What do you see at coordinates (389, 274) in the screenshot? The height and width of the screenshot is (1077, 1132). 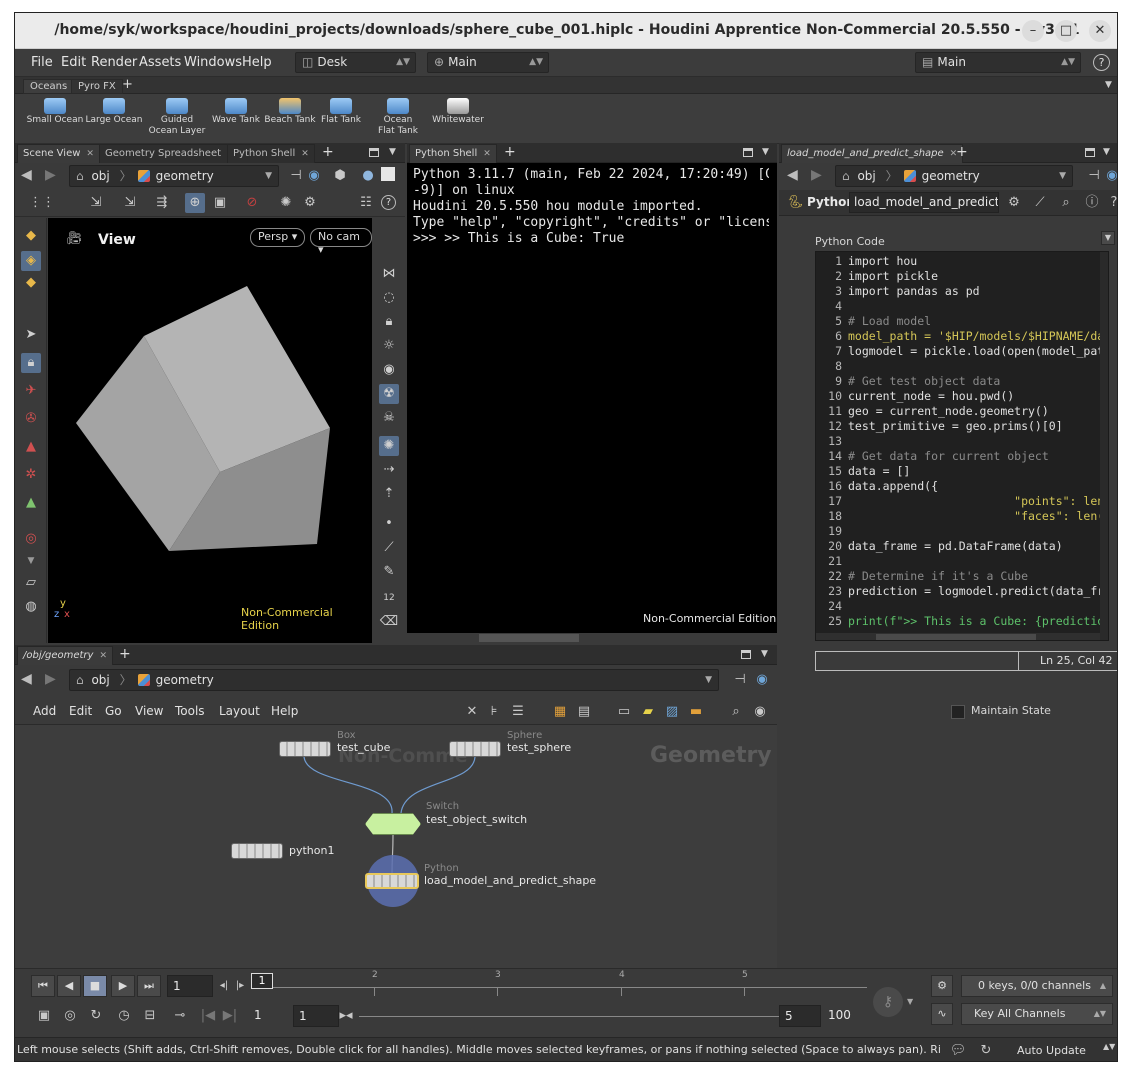 I see `display-options-icon: ⋈` at bounding box center [389, 274].